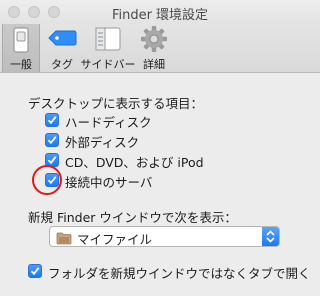 The image size is (320, 296). Describe the element at coordinates (145, 141) in the screenshot. I see `checkbox-external-disks: 外部ディスク` at that location.